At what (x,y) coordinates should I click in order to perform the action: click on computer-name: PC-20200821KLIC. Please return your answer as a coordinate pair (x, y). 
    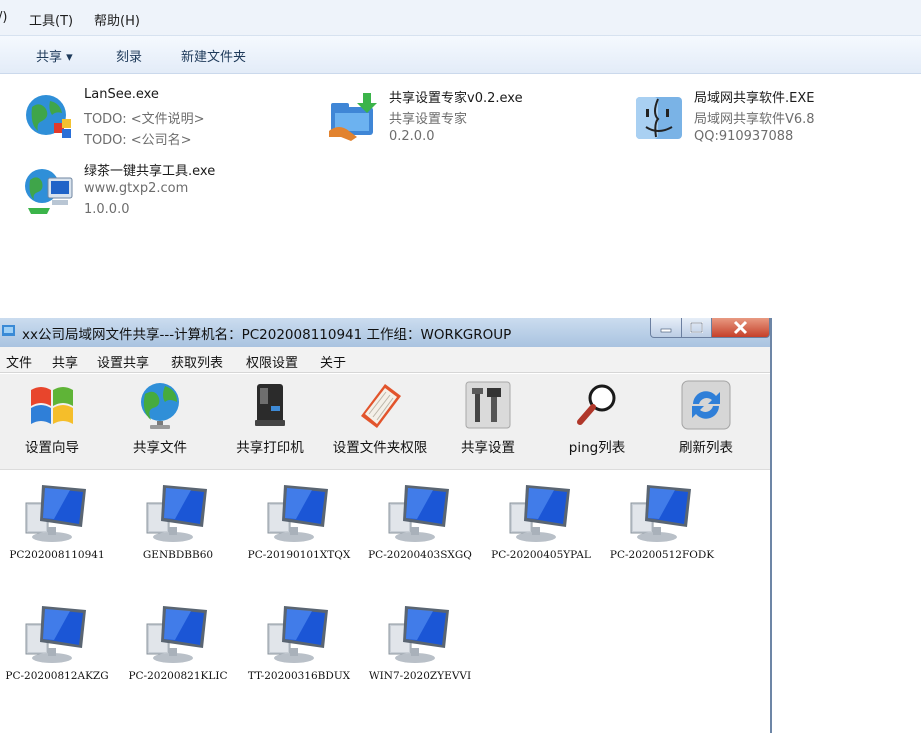
    Looking at the image, I should click on (178, 676).